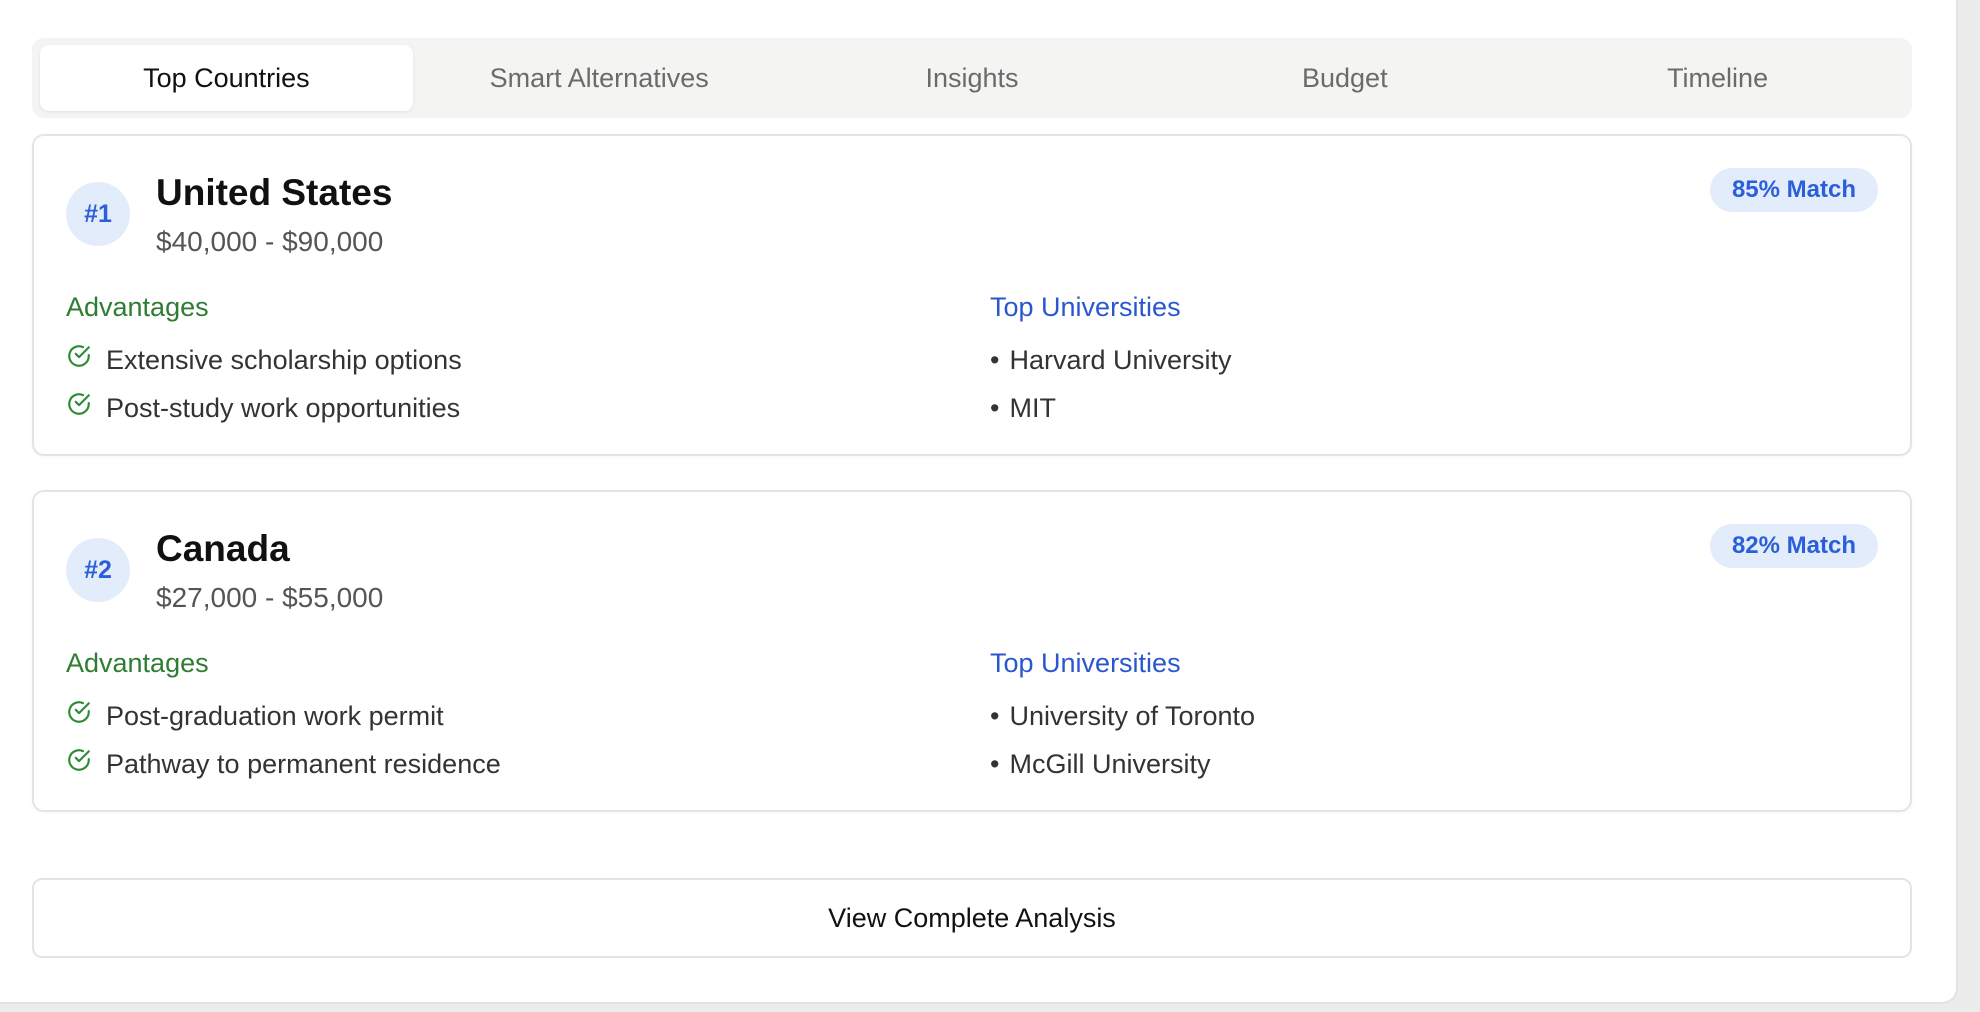  I want to click on university-item: • University of Toronto, so click(1122, 716).